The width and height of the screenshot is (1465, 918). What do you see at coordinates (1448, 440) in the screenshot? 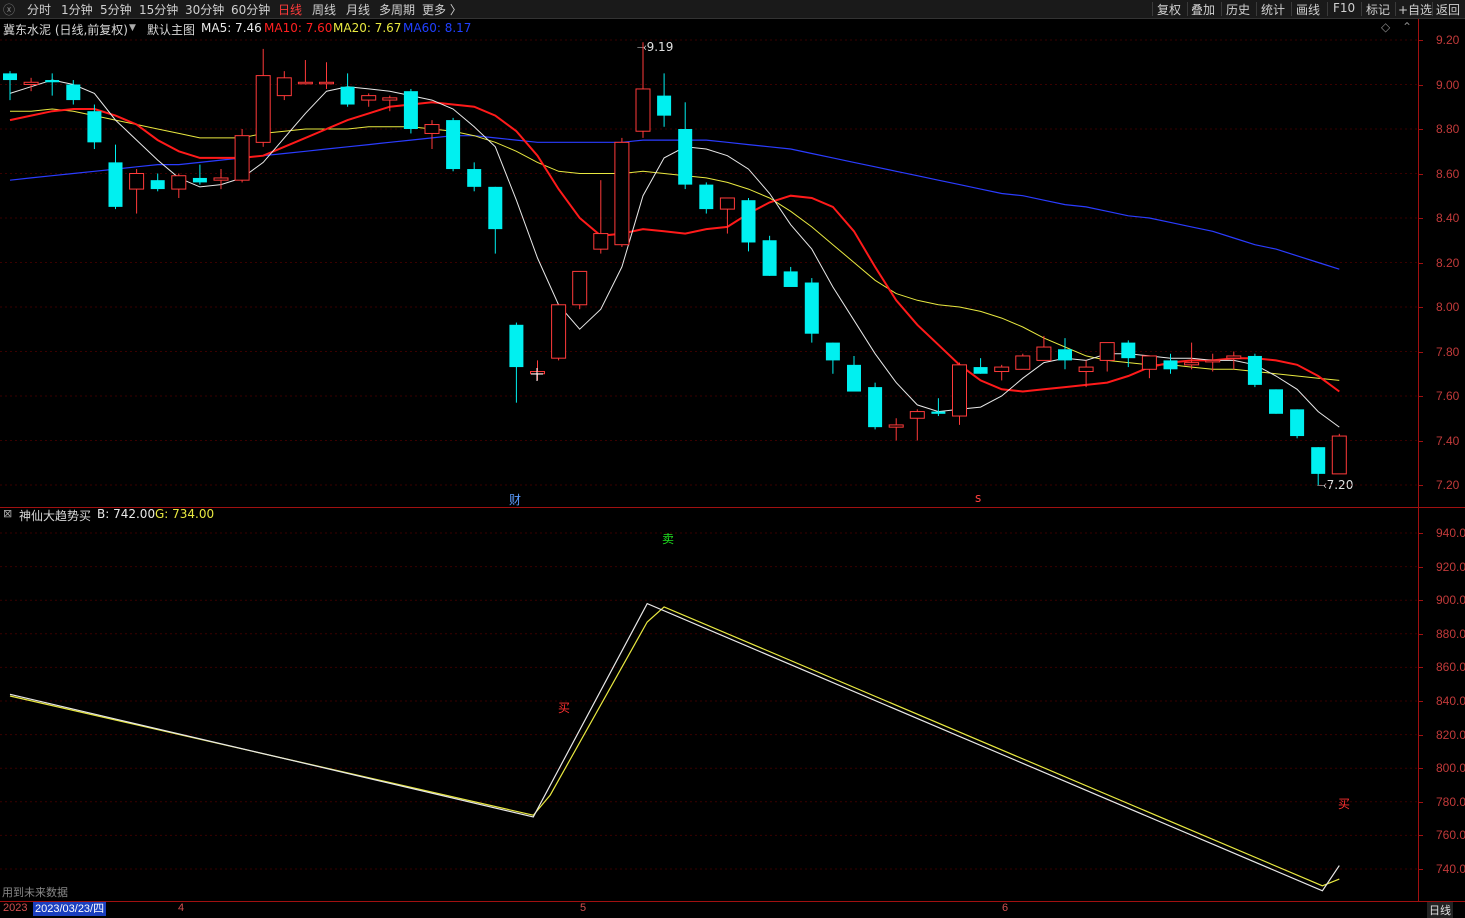
I see `price-axis-label: 7.40` at bounding box center [1448, 440].